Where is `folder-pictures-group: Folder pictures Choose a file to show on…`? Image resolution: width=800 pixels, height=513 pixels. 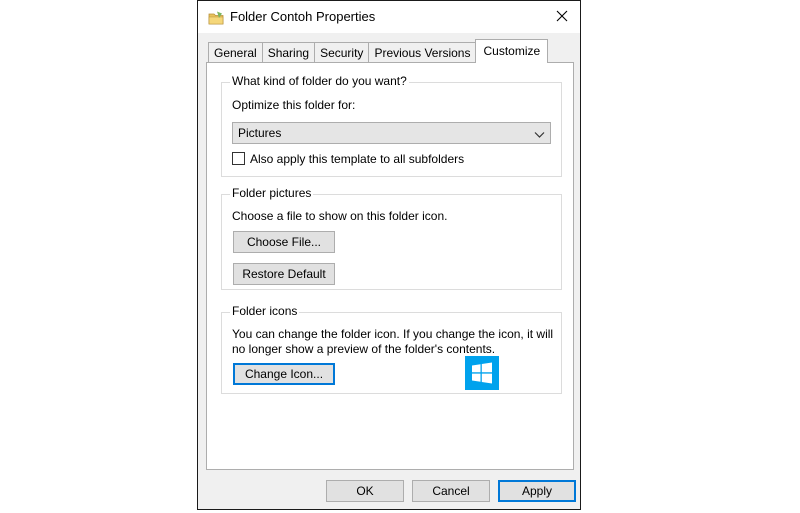
folder-pictures-group: Folder pictures Choose a file to show on… is located at coordinates (391, 238).